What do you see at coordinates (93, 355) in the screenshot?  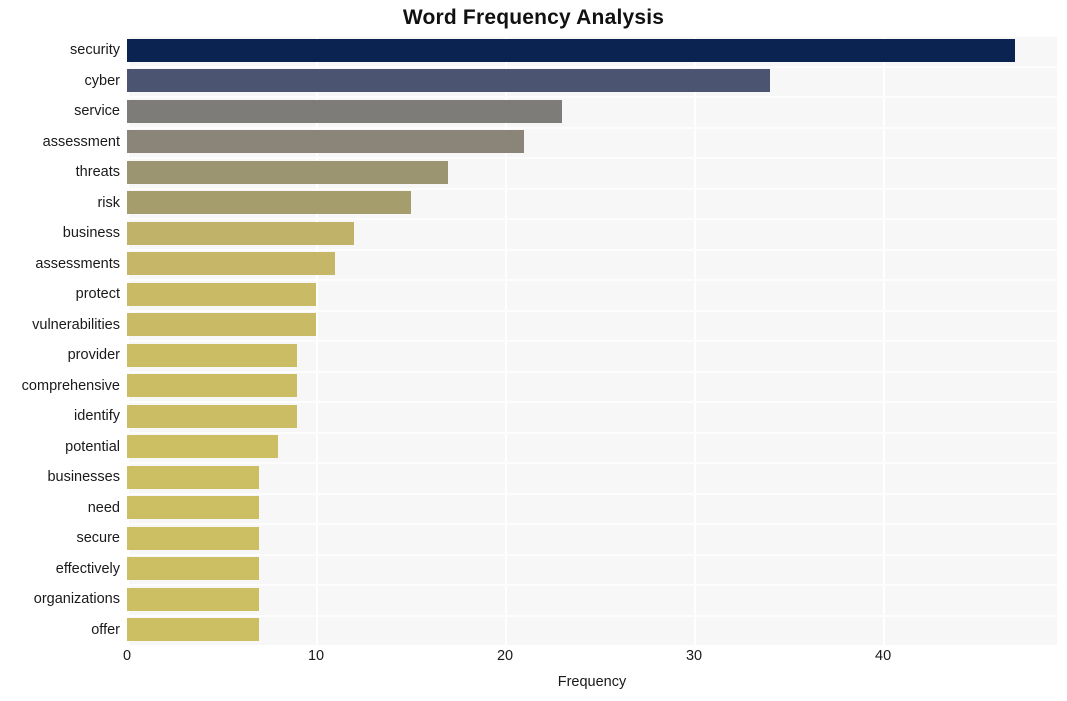 I see `y-tick-label-provider: provider` at bounding box center [93, 355].